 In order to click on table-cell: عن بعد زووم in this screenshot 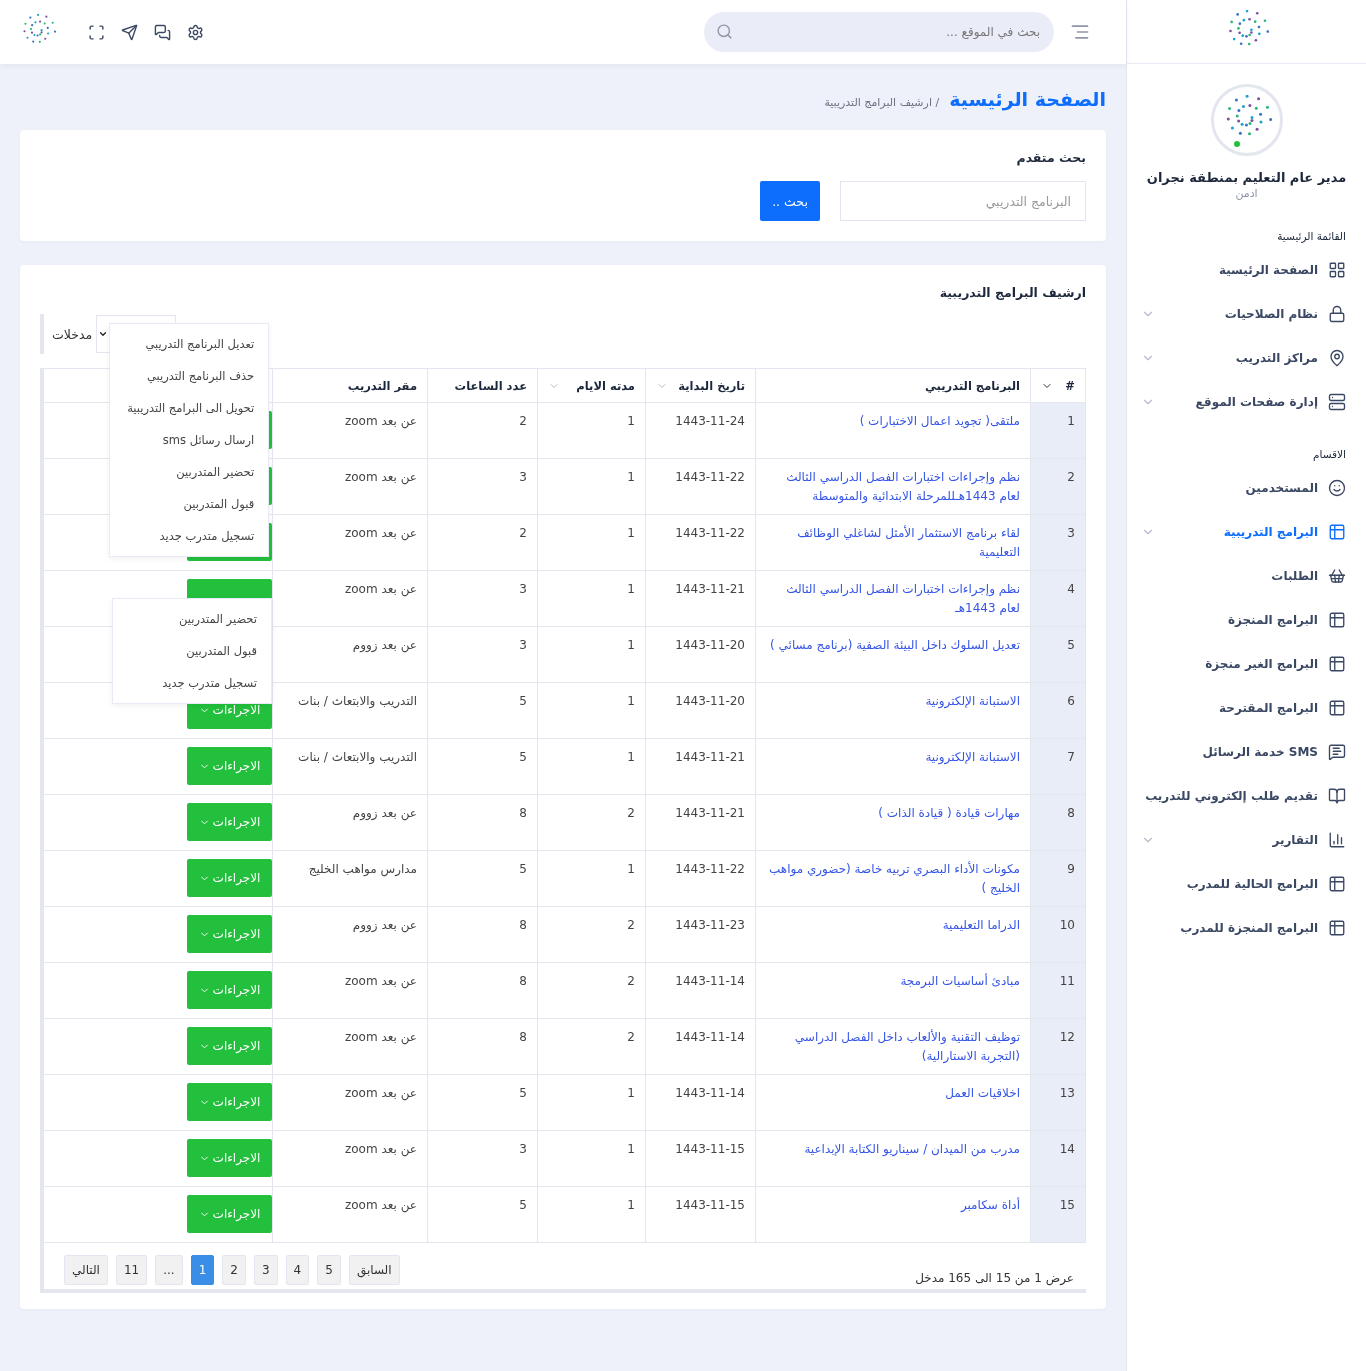, I will do `click(350, 654)`.